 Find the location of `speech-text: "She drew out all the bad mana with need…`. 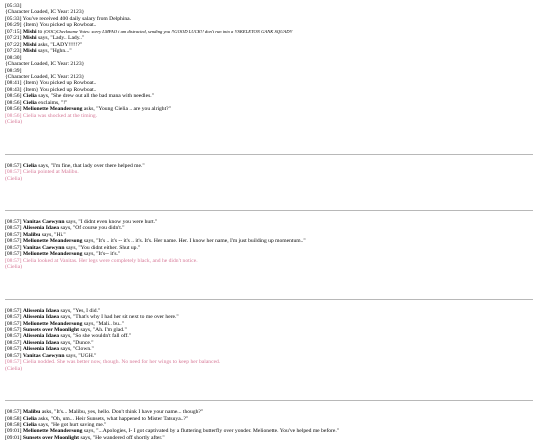

speech-text: "She drew out all the bad mana with need… is located at coordinates (102, 96).